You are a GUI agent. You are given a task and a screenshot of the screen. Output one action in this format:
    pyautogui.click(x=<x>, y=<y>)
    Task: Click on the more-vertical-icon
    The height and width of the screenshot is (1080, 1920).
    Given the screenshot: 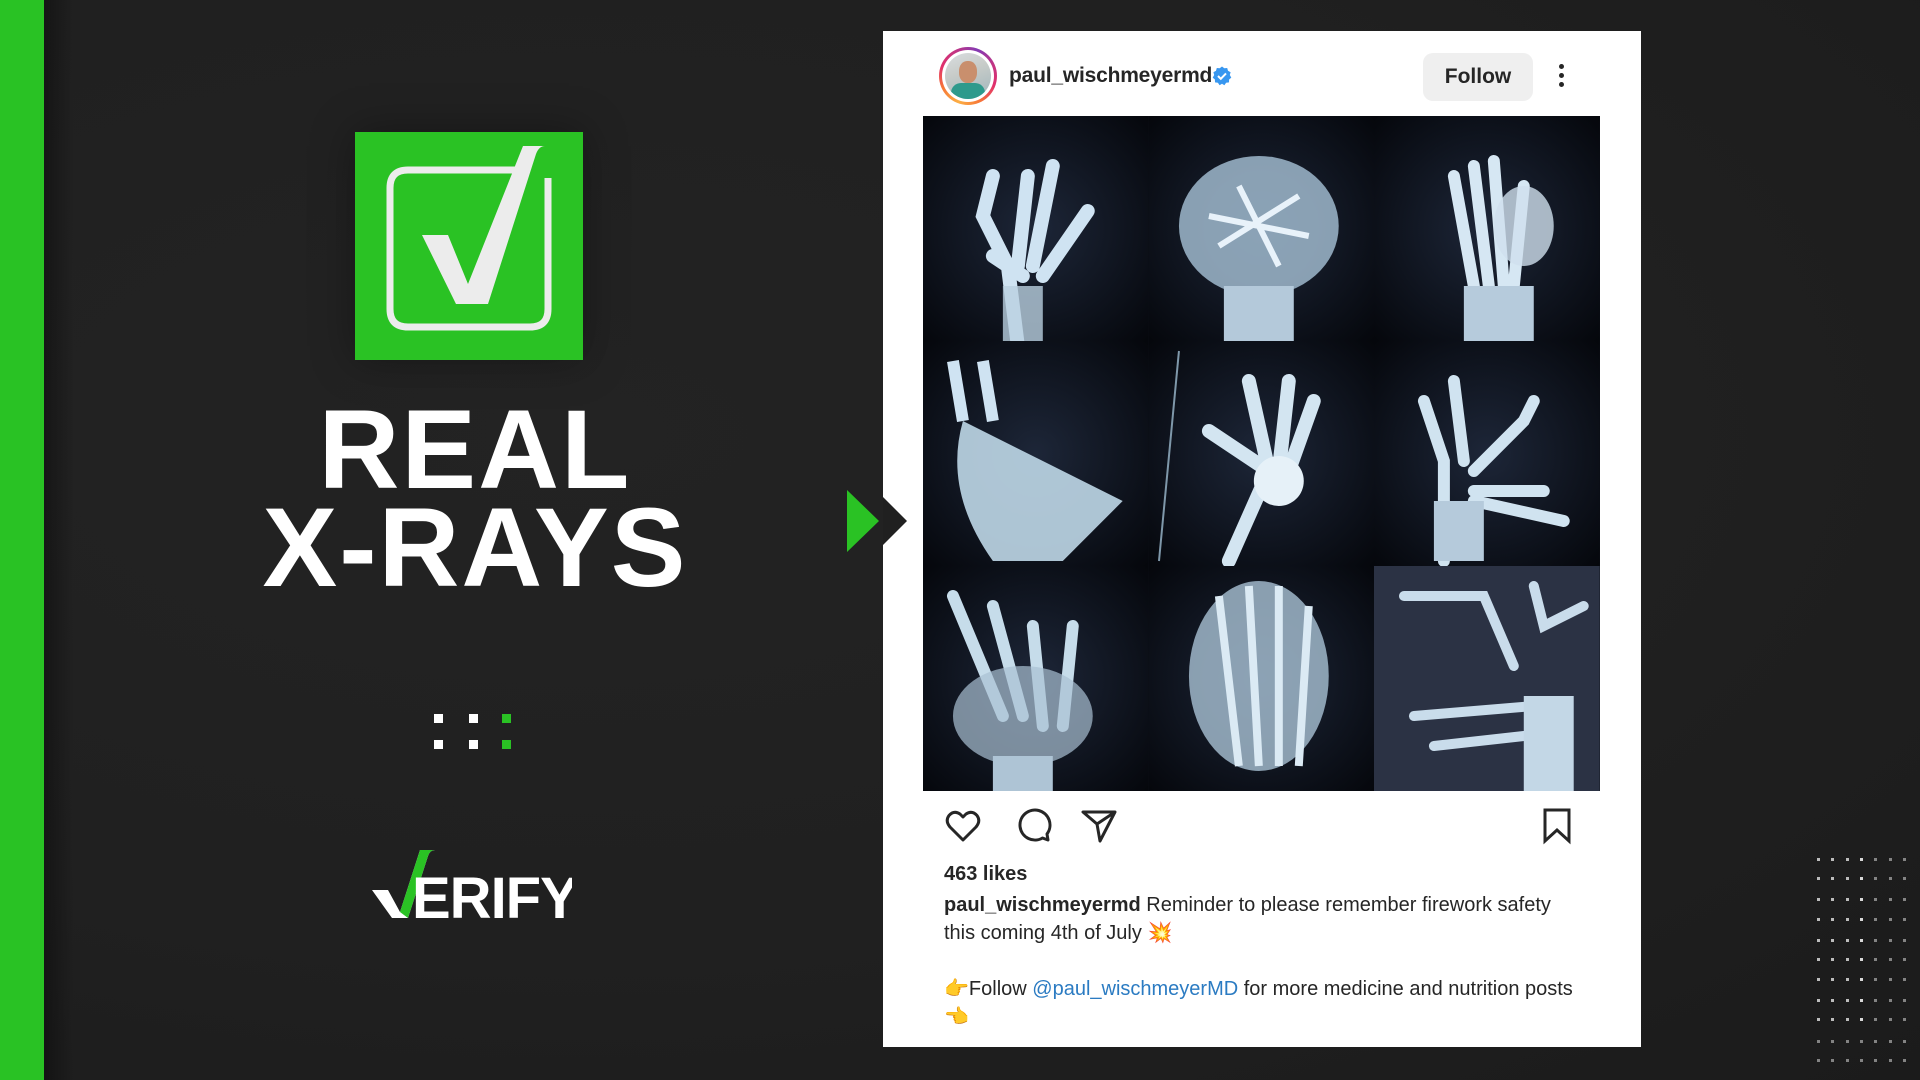 What is the action you would take?
    pyautogui.click(x=1561, y=77)
    